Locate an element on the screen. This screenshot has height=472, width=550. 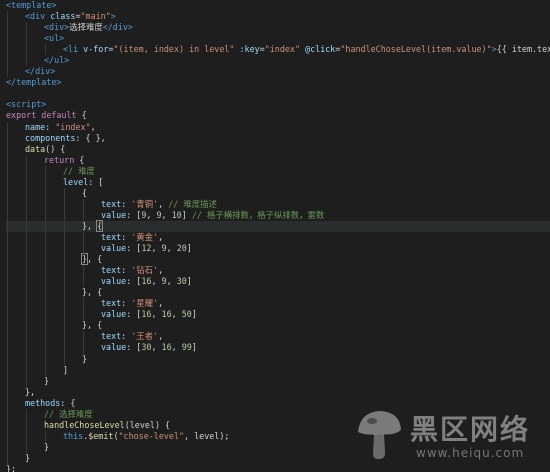
code-token: export default is located at coordinates (41, 115).